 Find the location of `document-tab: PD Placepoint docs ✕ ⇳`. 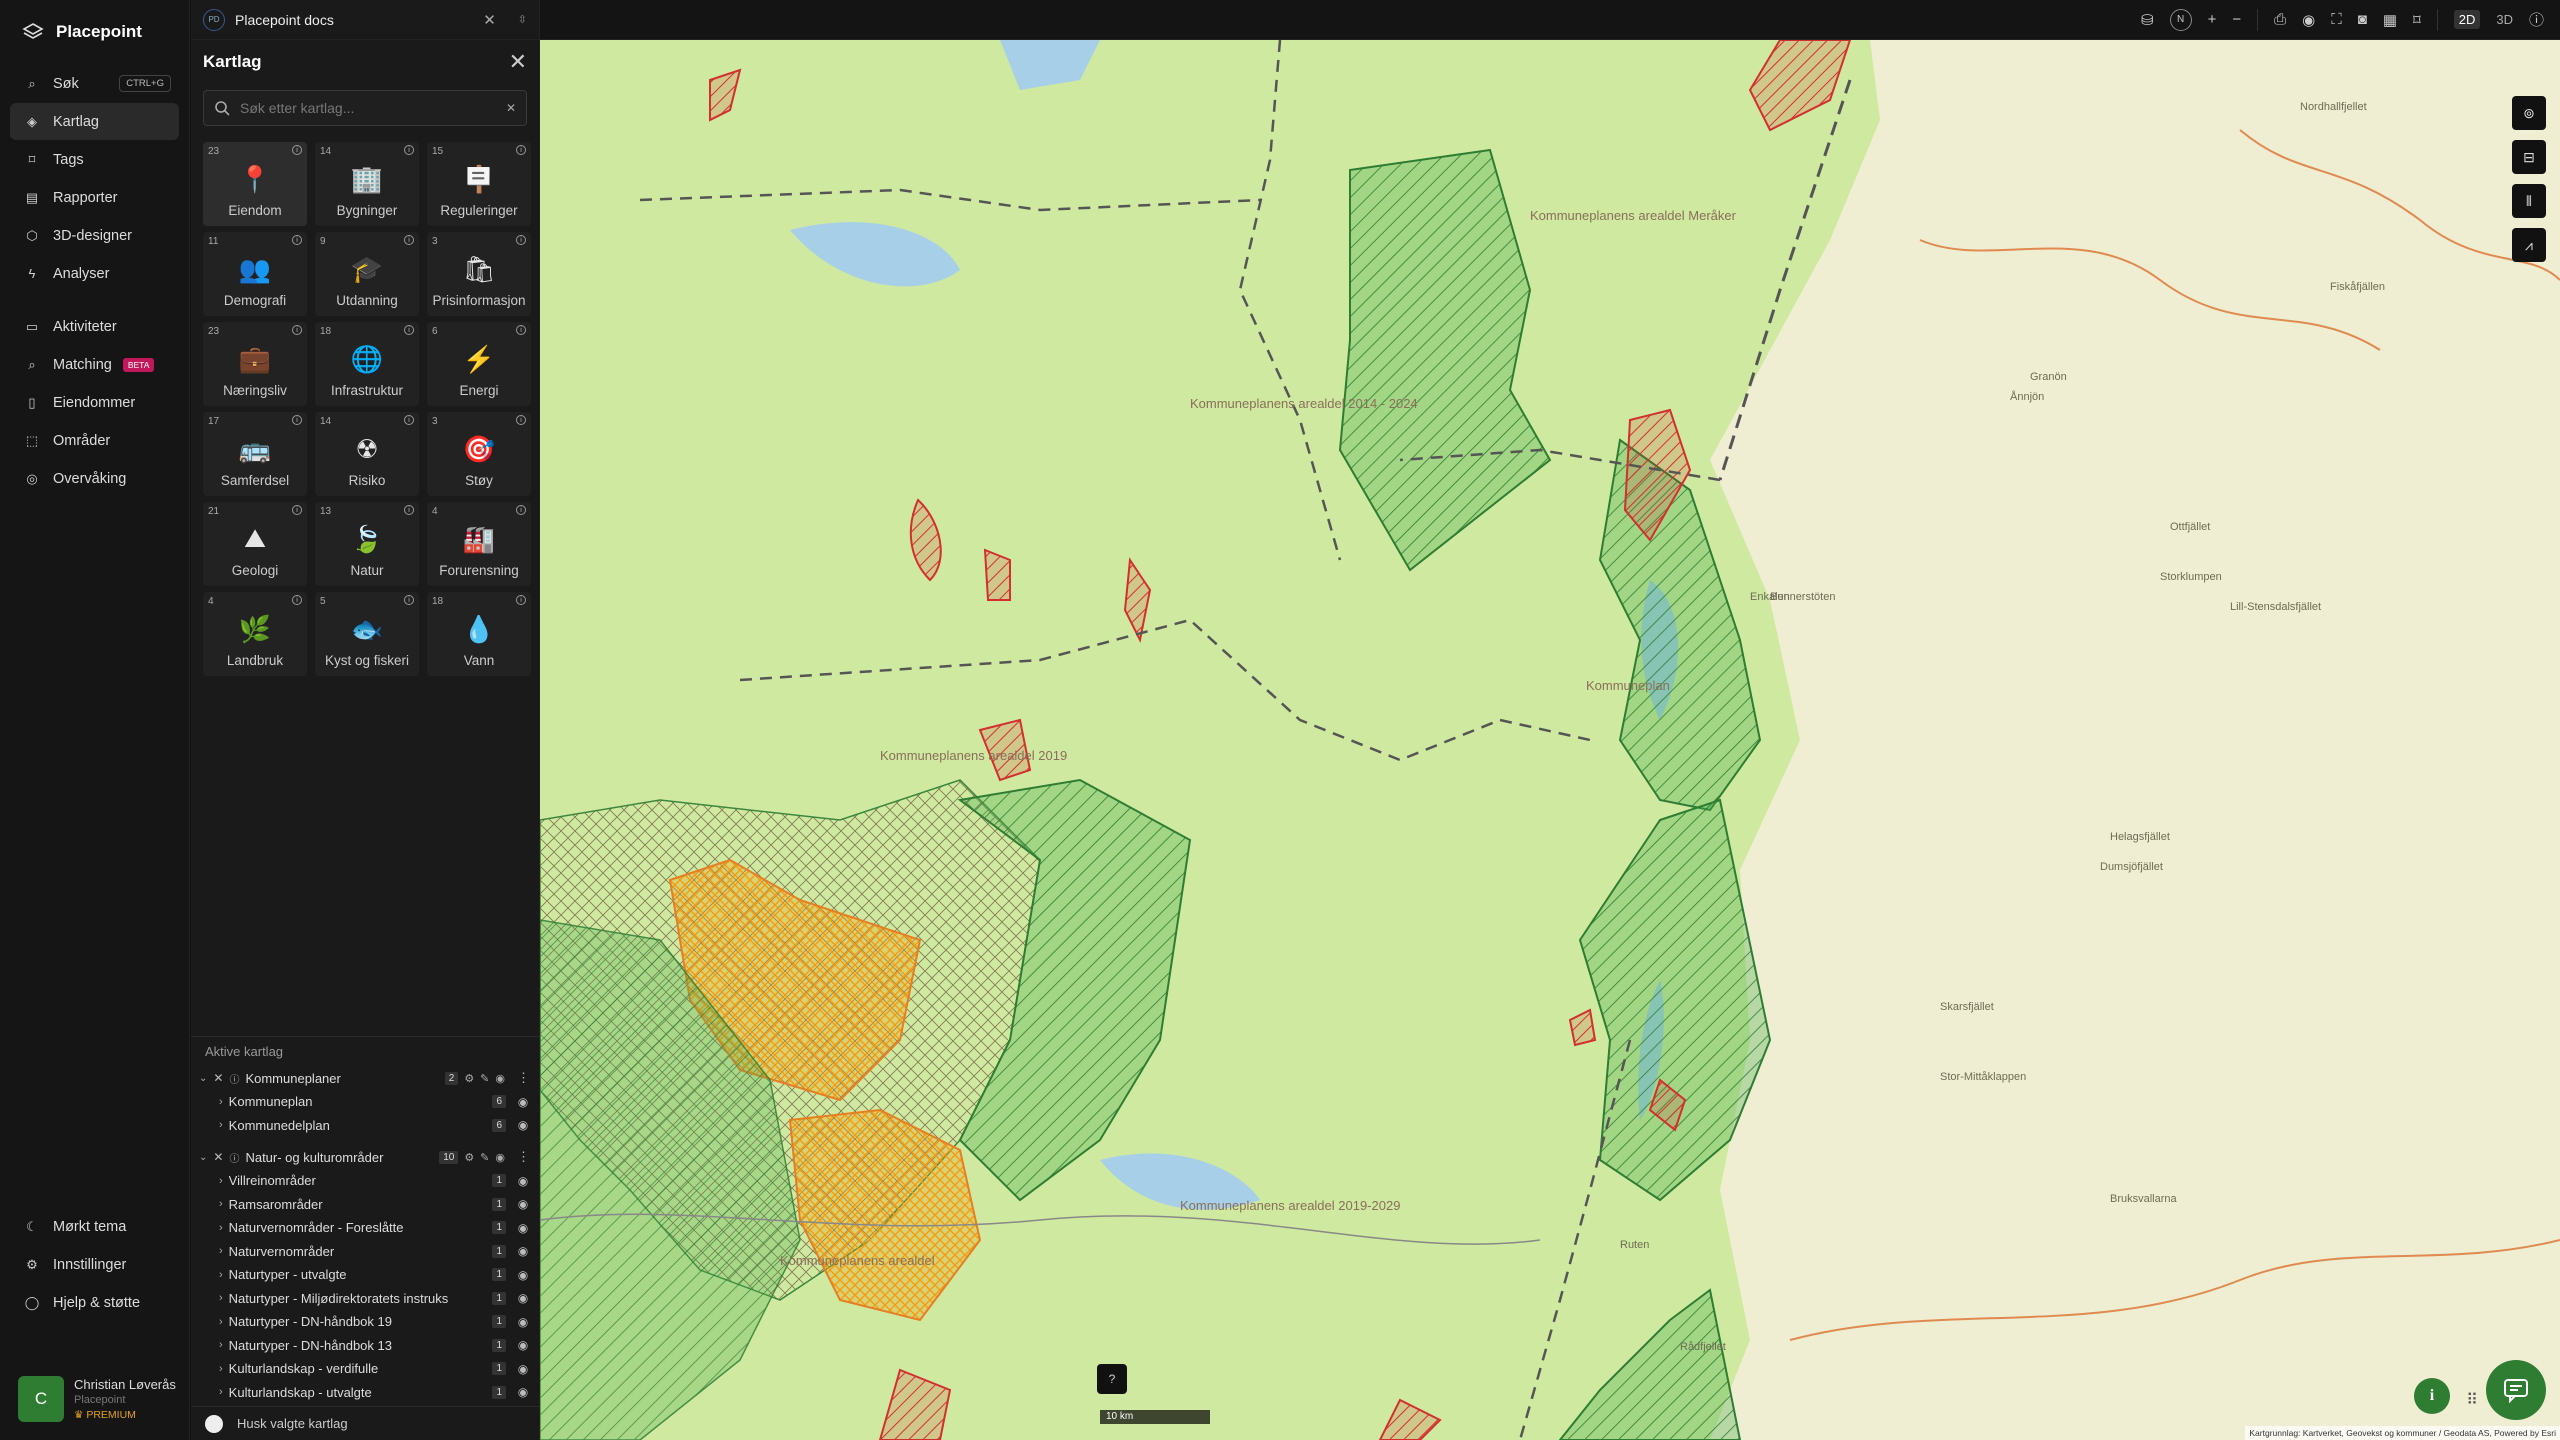

document-tab: PD Placepoint docs ✕ ⇳ is located at coordinates (365, 20).